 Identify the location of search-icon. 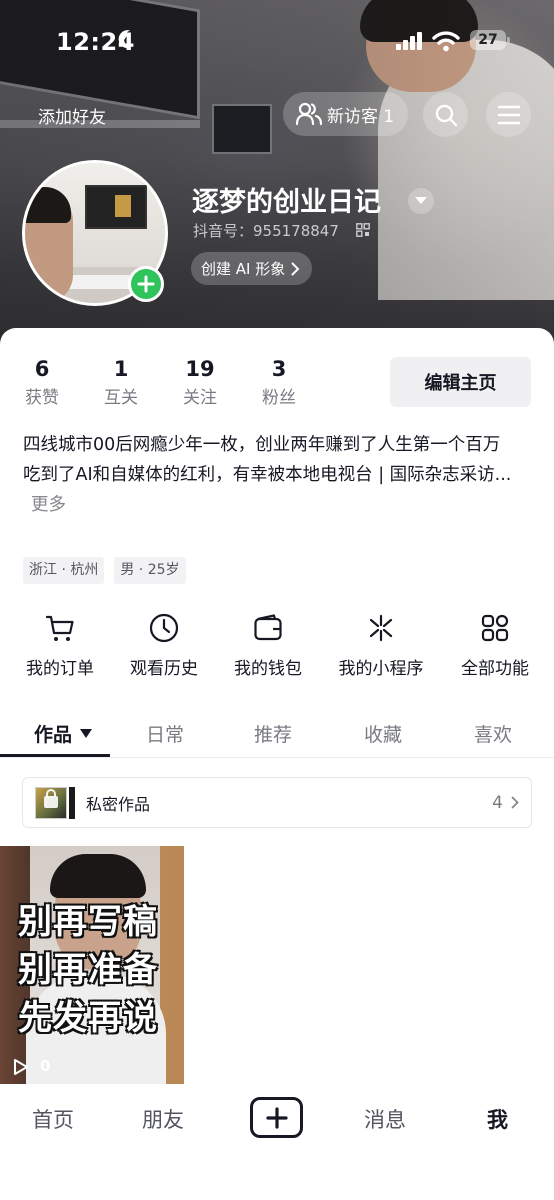
(446, 115).